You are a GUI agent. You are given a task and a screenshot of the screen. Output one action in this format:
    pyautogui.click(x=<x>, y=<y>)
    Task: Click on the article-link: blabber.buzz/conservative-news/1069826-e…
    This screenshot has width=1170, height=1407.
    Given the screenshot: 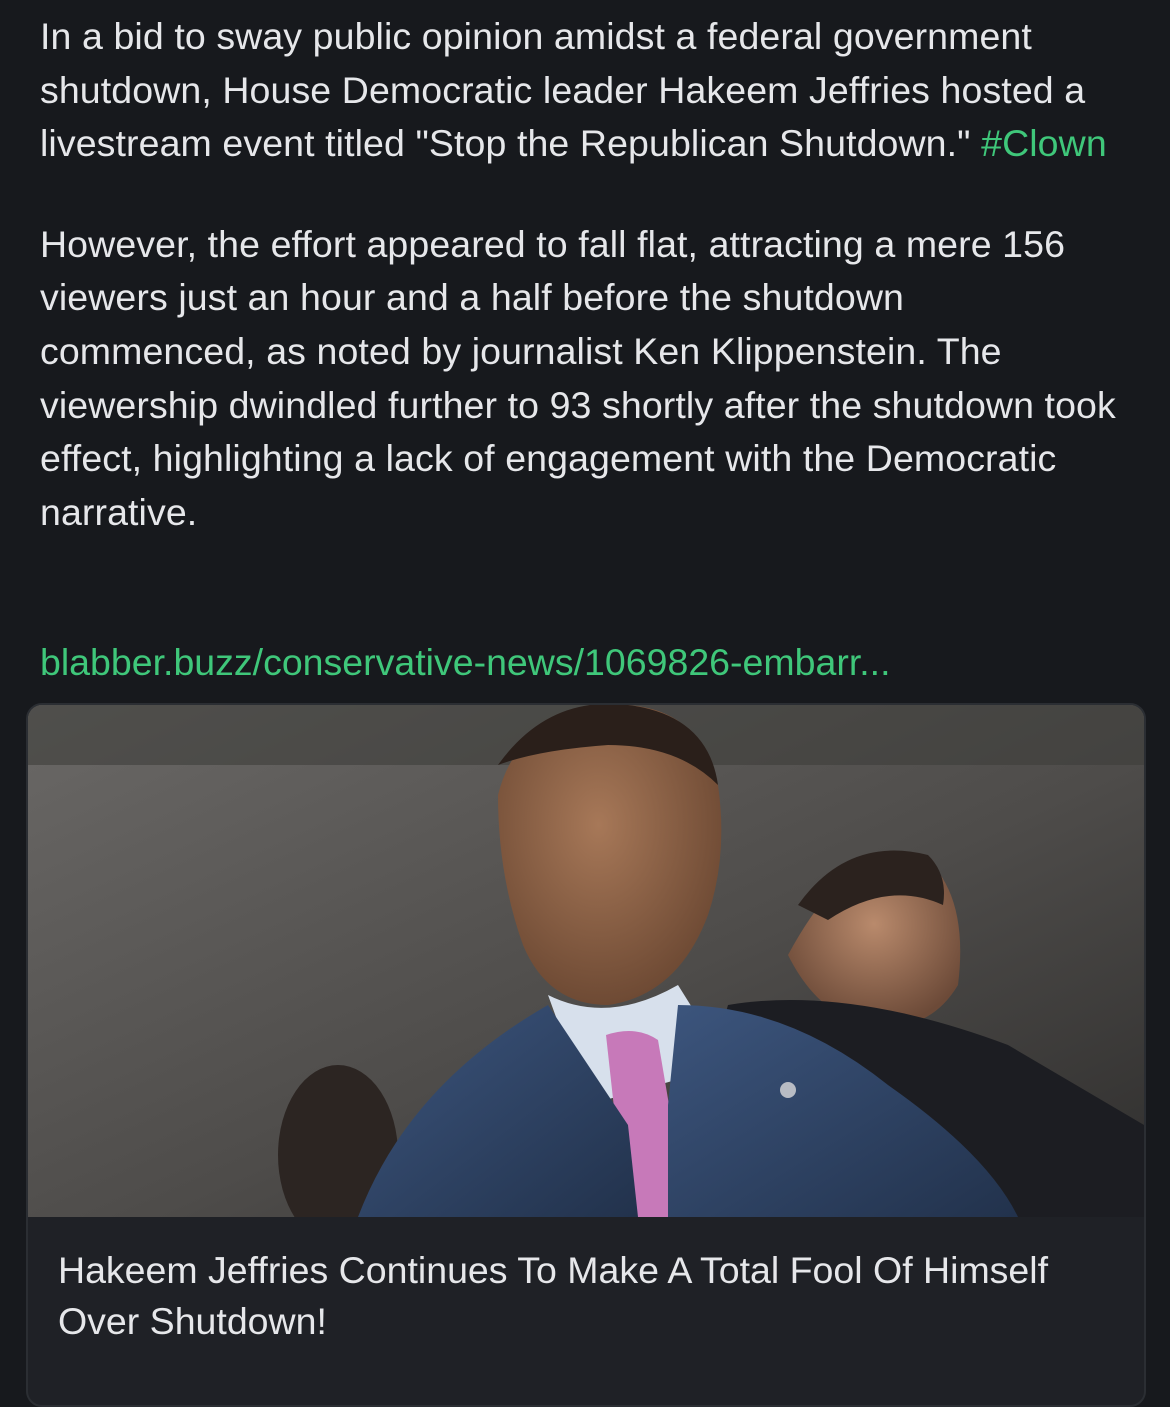 What is the action you would take?
    pyautogui.click(x=465, y=662)
    